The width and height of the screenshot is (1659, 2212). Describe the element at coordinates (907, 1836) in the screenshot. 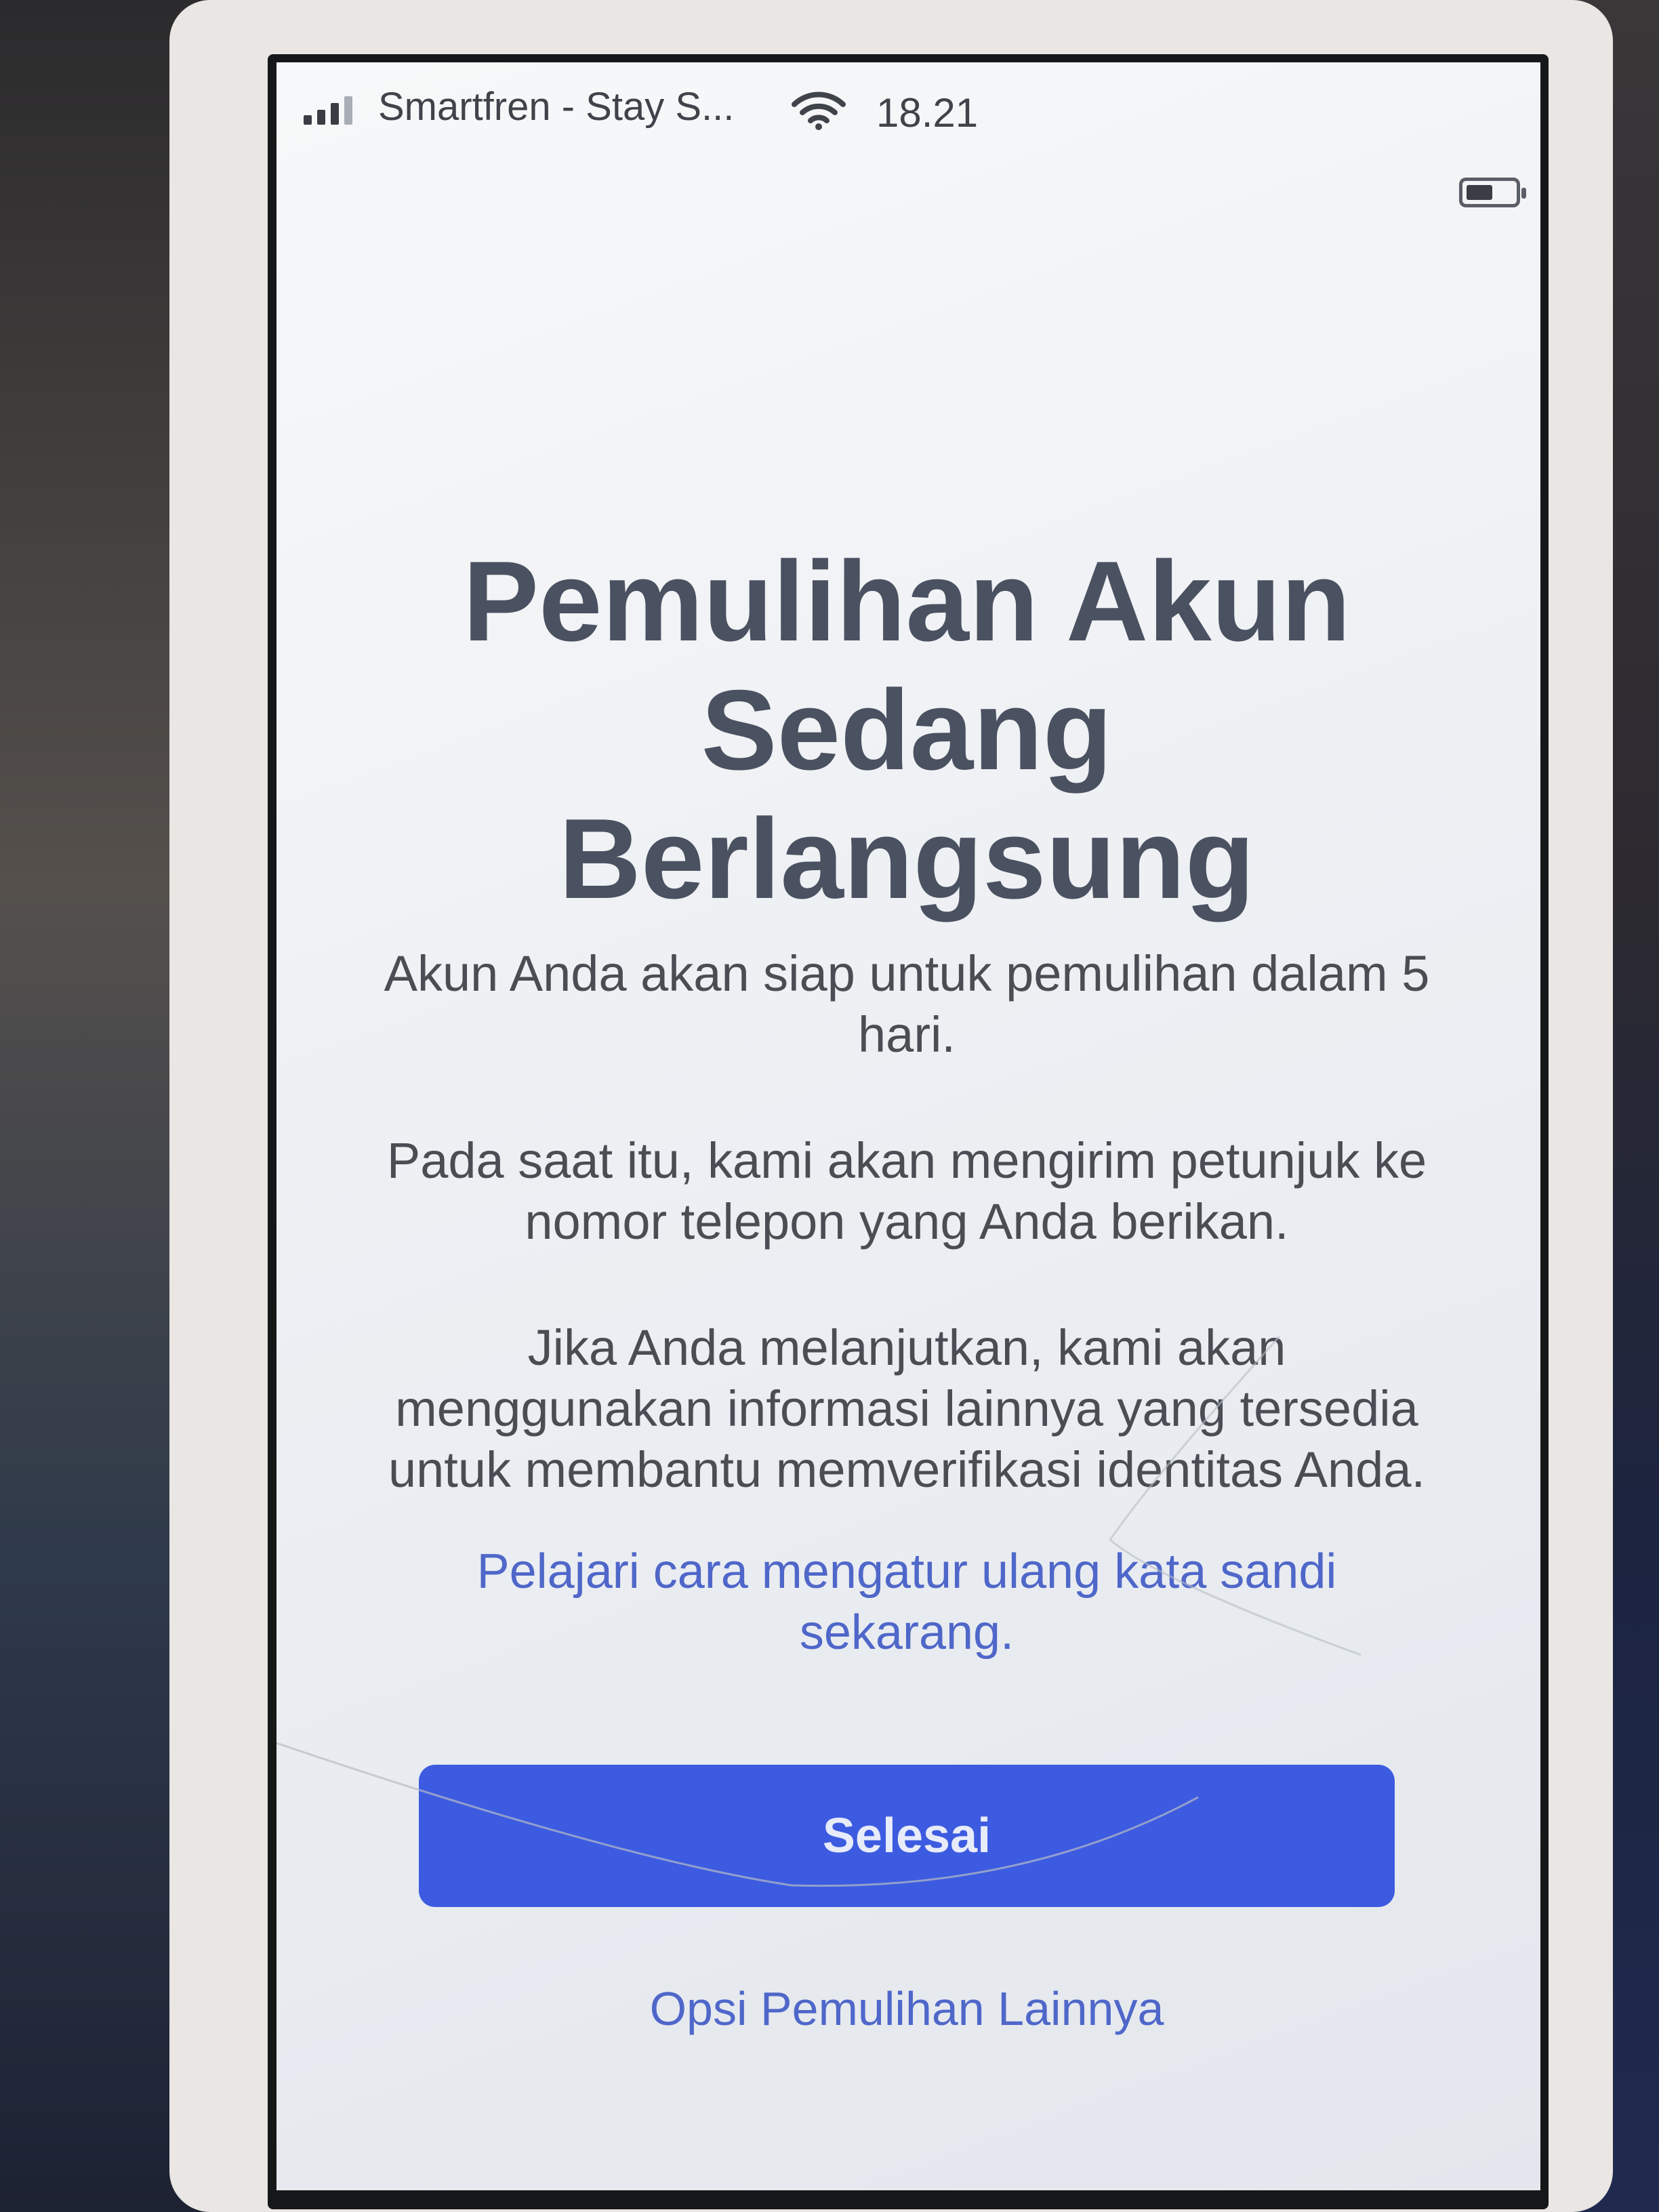

I see `done-button: Selesai` at that location.